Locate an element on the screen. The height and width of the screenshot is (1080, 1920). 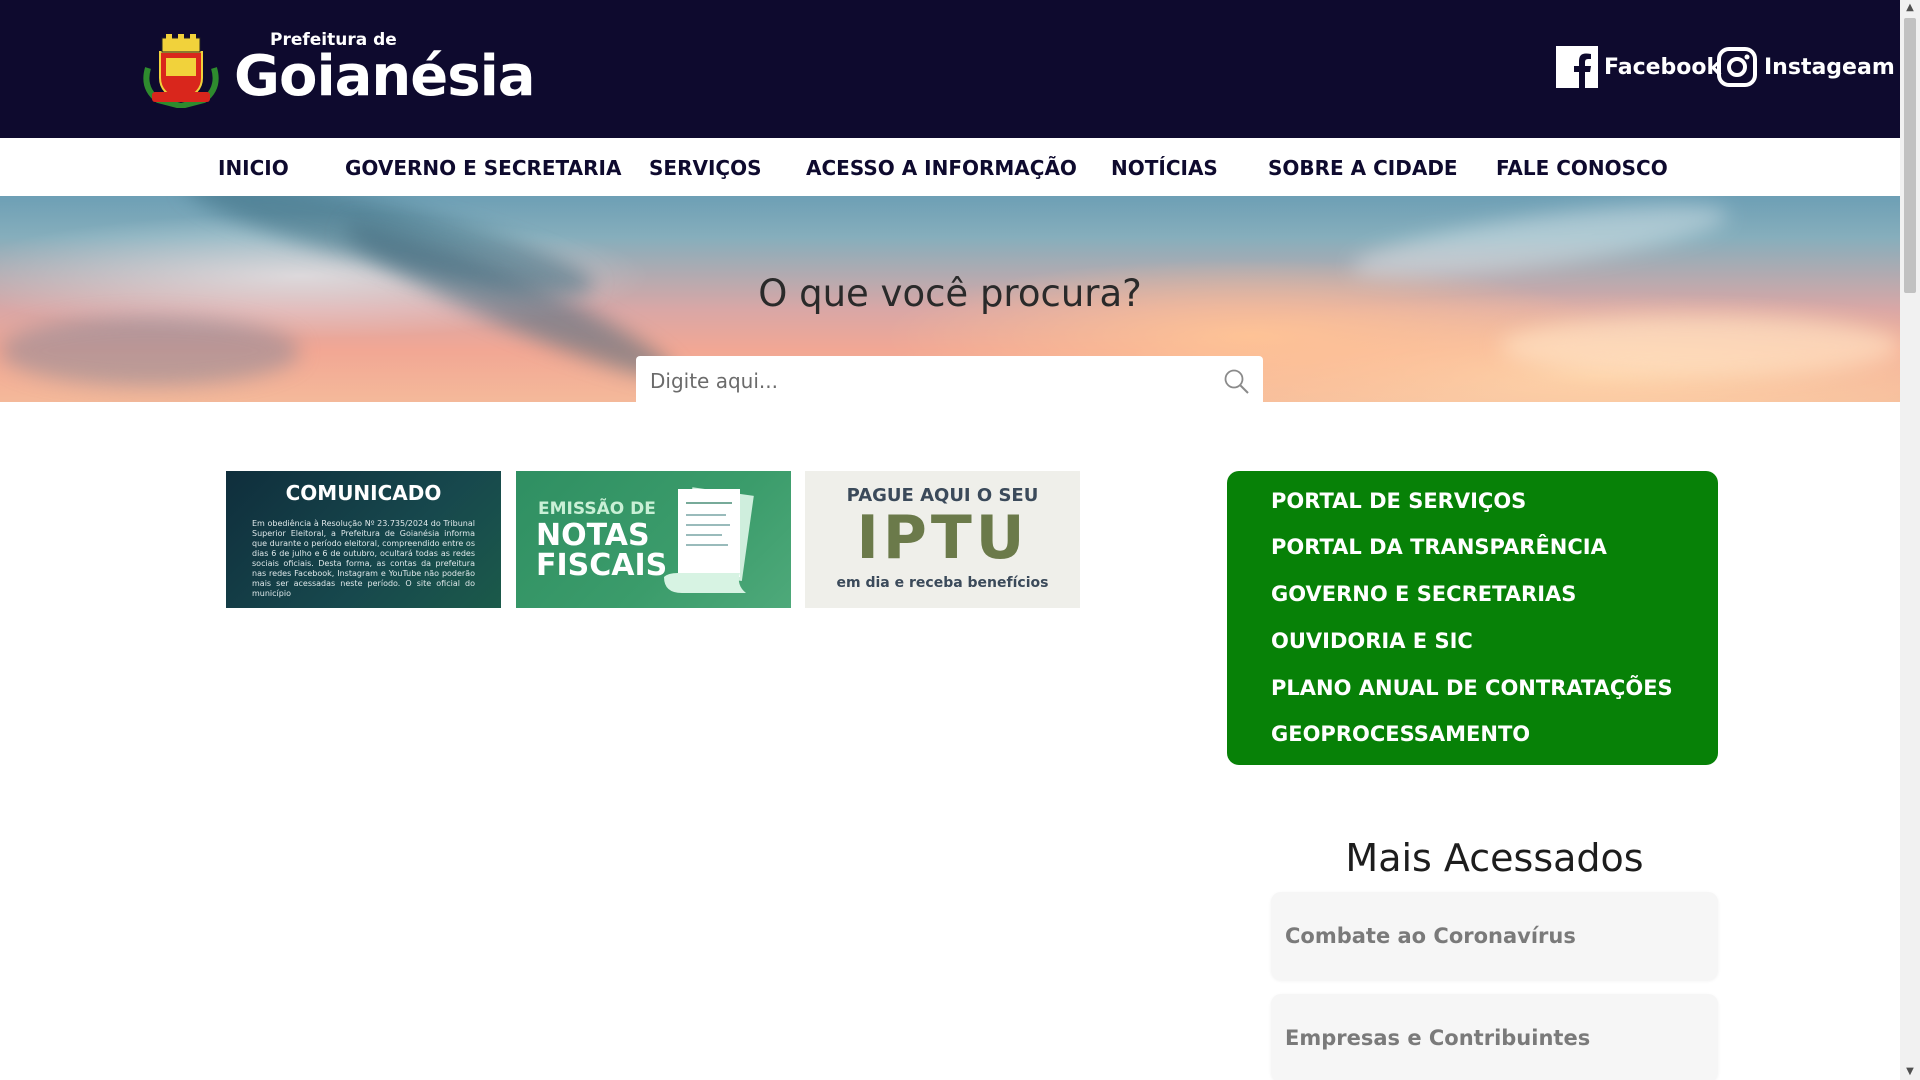
quick-link-portal-servicos: PORTAL DE SERVIÇOS is located at coordinates (1398, 501).